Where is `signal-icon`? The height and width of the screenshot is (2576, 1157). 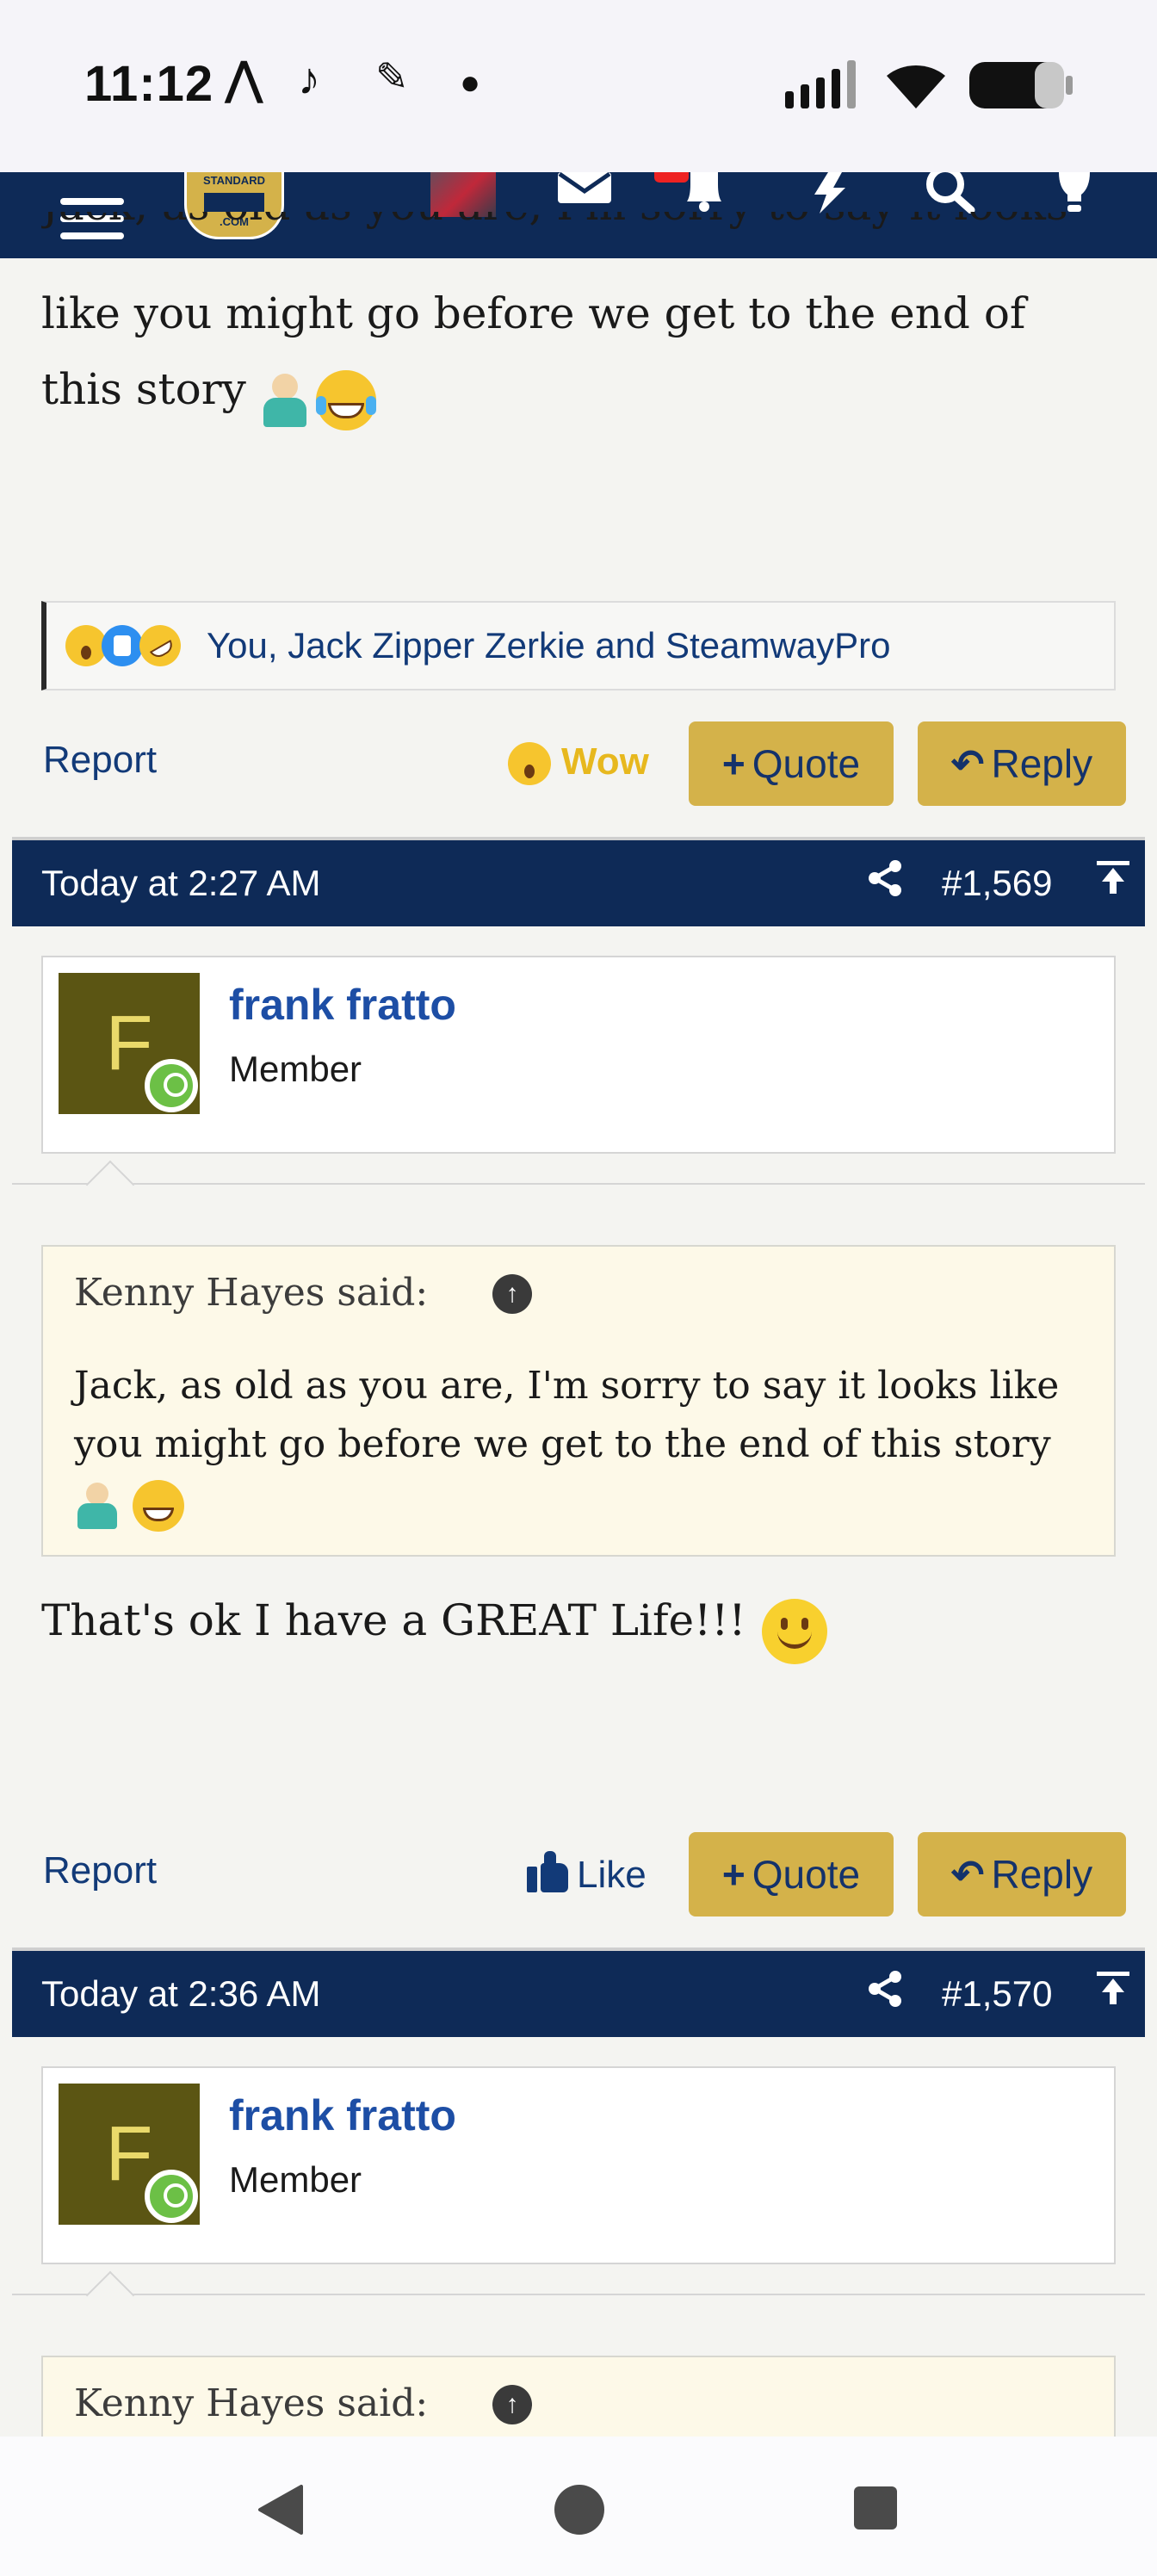 signal-icon is located at coordinates (820, 84).